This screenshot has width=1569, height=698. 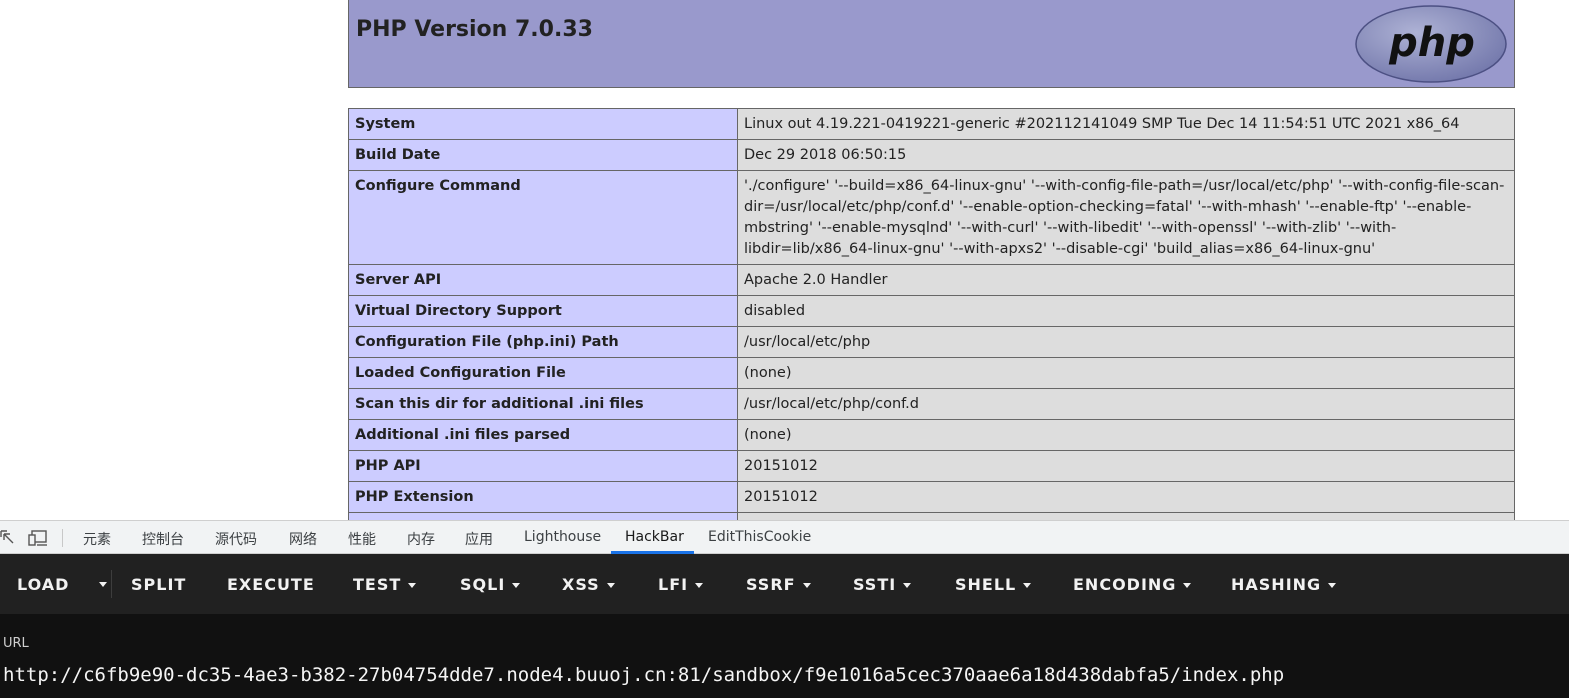 I want to click on lfi-menu-button: LFI, so click(x=681, y=584).